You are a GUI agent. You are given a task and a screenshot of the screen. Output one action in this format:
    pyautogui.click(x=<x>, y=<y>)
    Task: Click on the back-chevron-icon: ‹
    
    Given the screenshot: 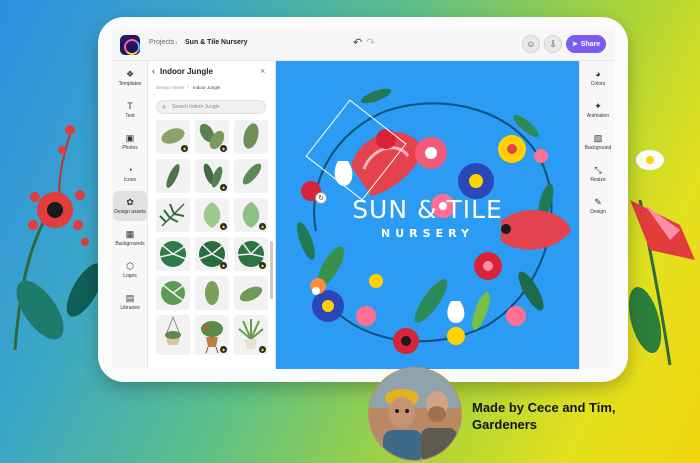 What is the action you would take?
    pyautogui.click(x=153, y=71)
    